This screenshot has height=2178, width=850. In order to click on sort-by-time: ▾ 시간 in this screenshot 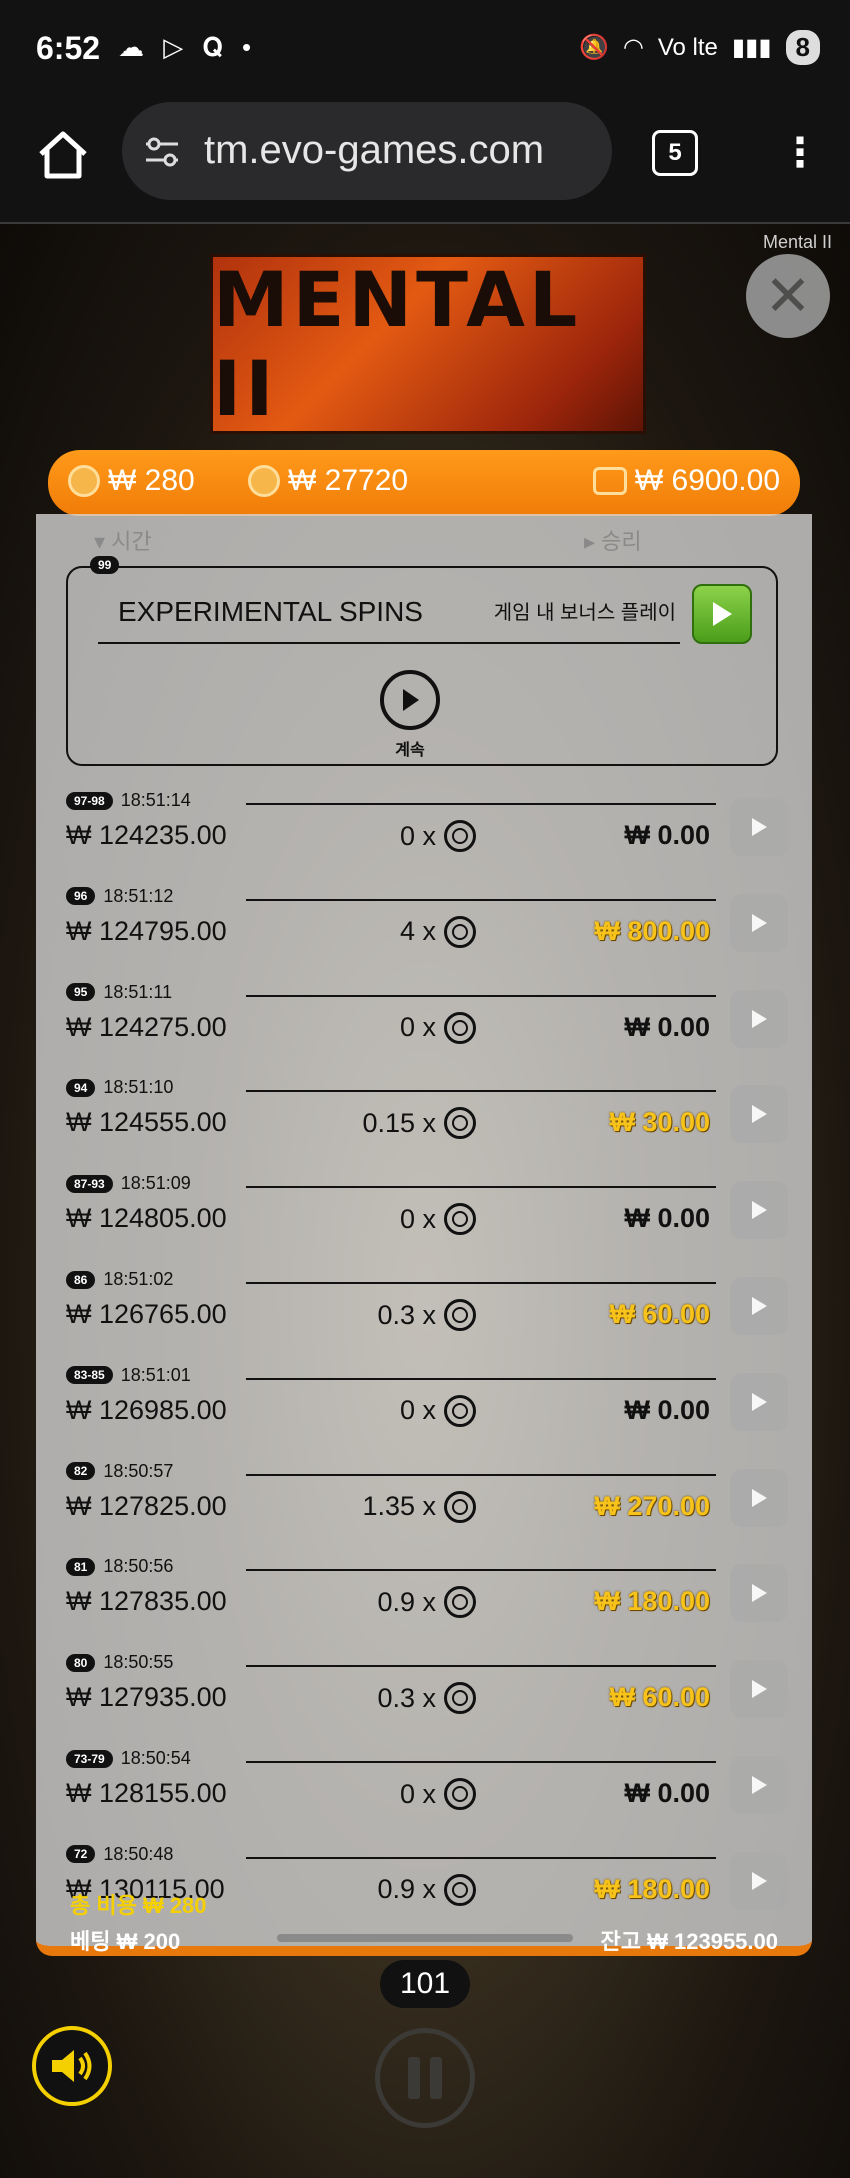, I will do `click(123, 540)`.